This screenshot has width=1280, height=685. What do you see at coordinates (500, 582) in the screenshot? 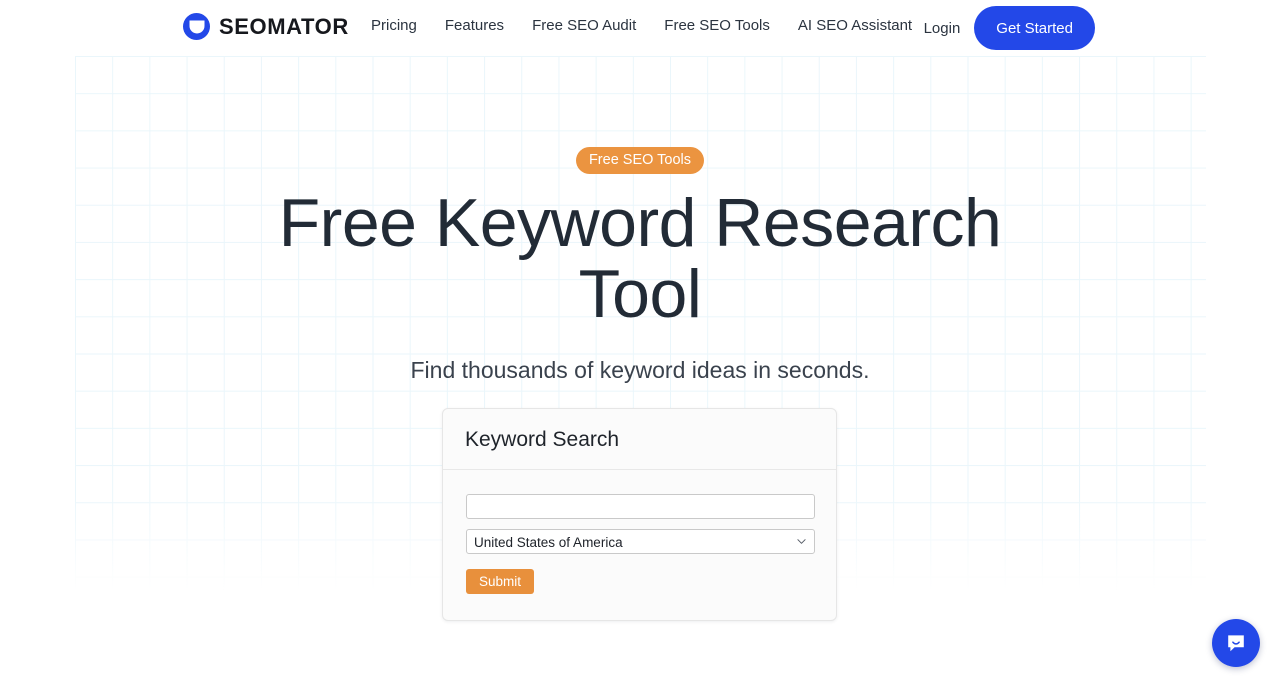
I see `submit-button: Submit` at bounding box center [500, 582].